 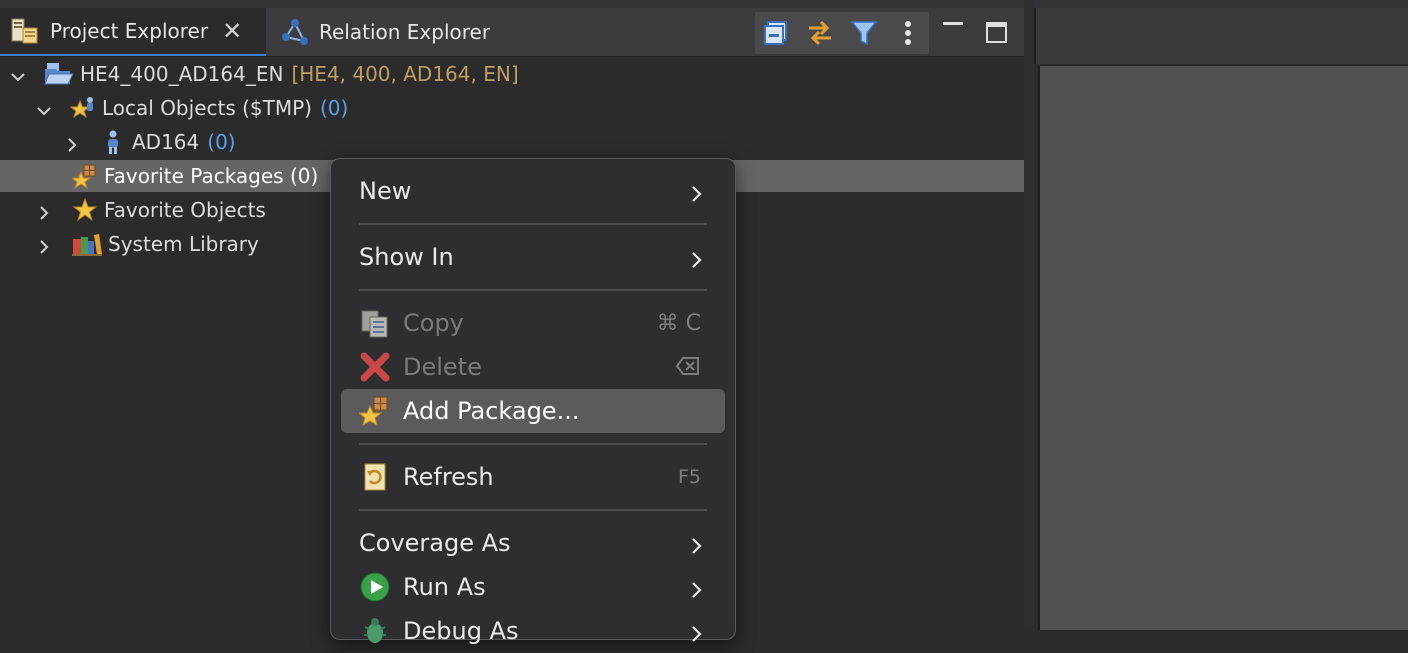 I want to click on view-menu-icon, so click(x=908, y=33).